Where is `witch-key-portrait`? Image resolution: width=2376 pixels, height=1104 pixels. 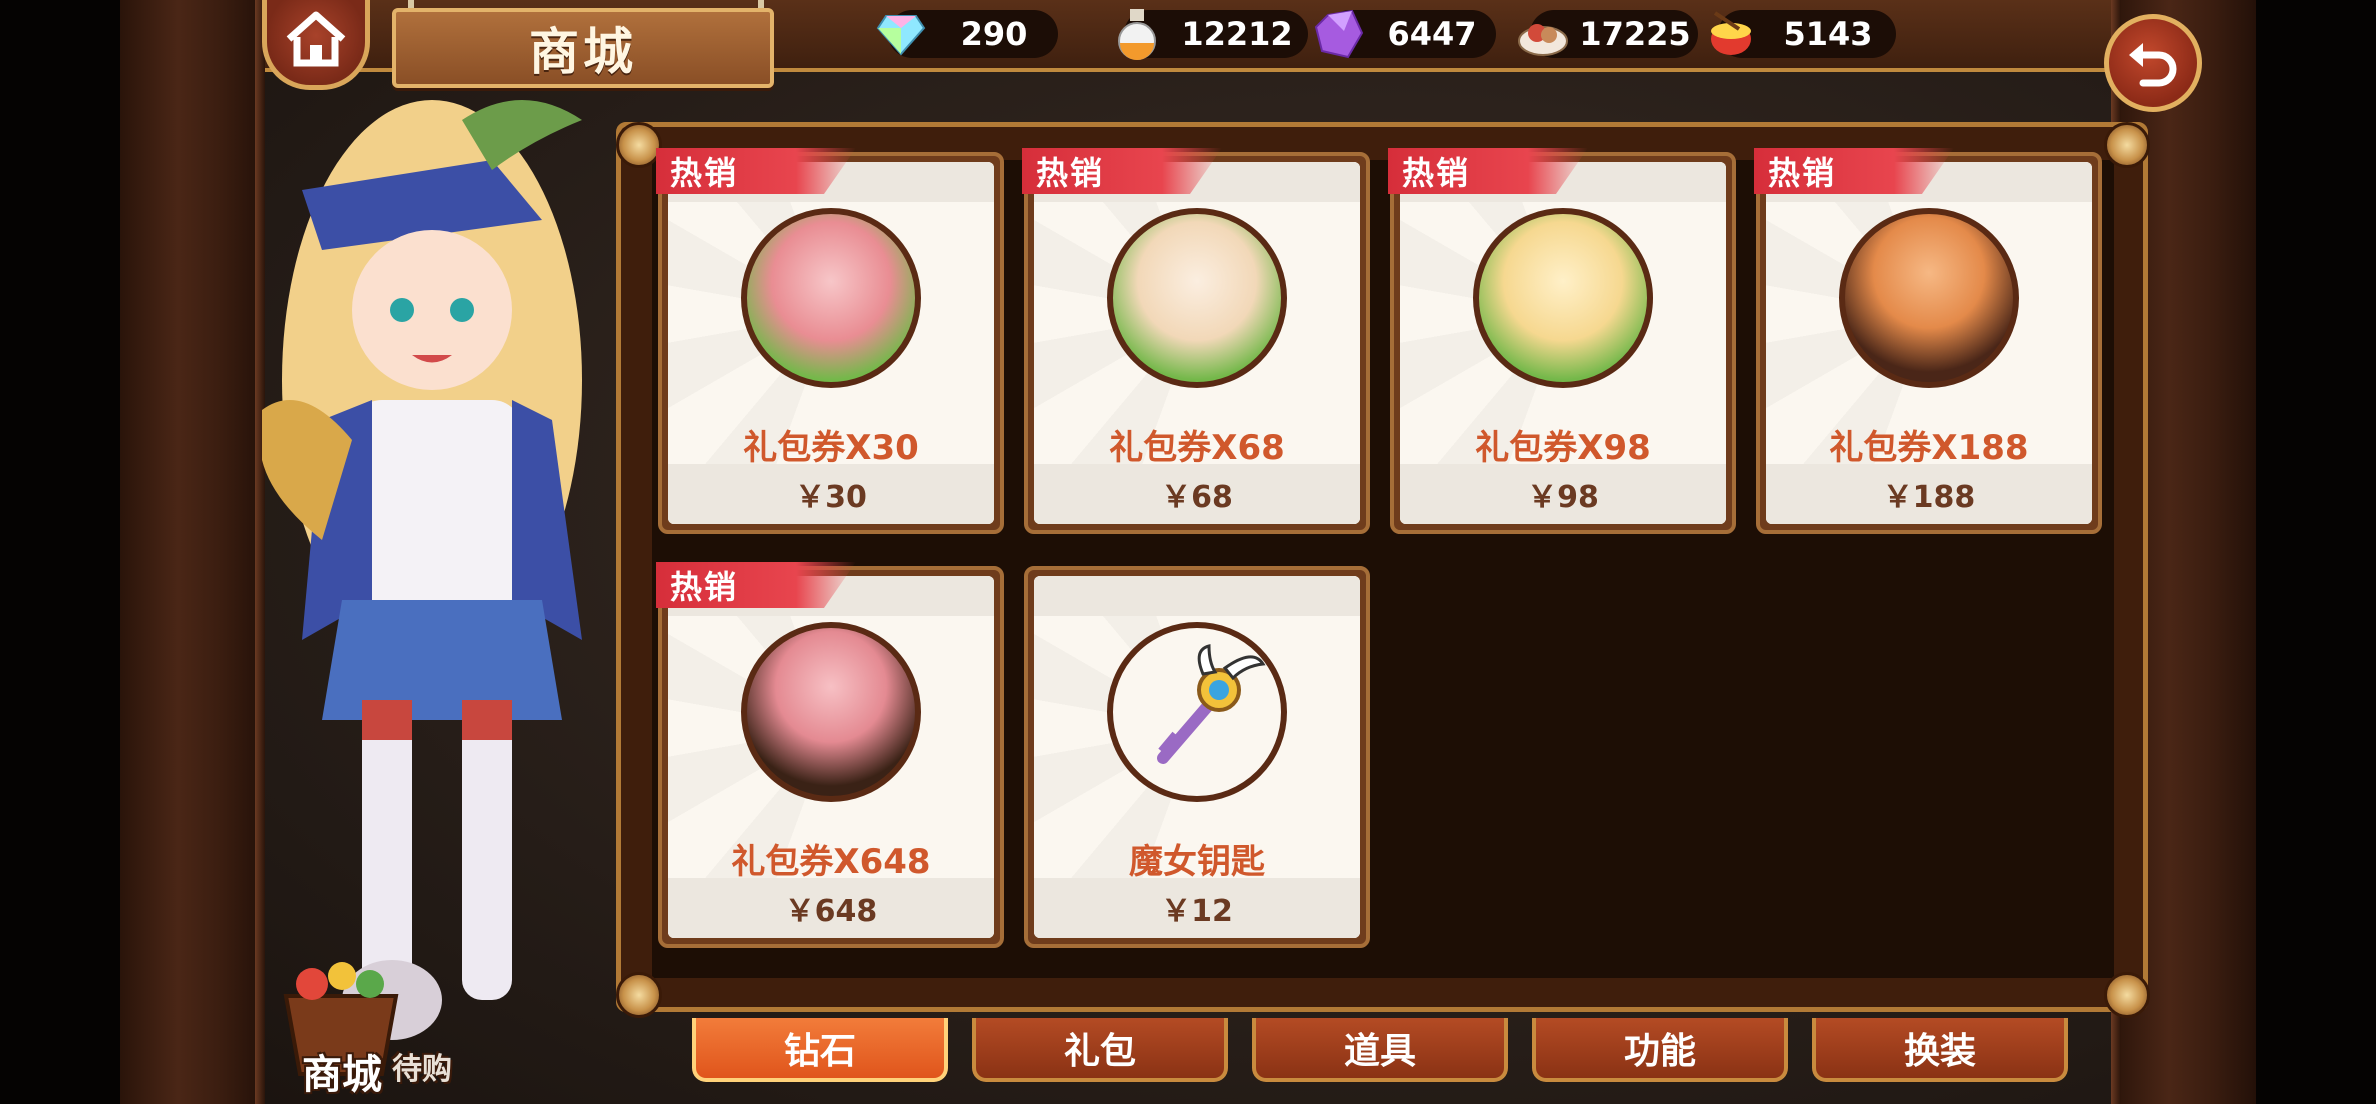
witch-key-portrait is located at coordinates (1197, 712).